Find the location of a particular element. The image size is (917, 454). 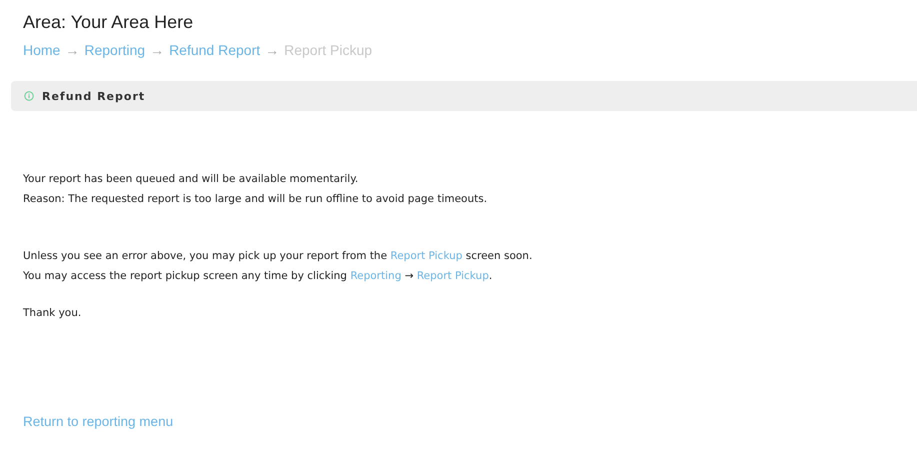

report-link: Reporting is located at coordinates (376, 276).